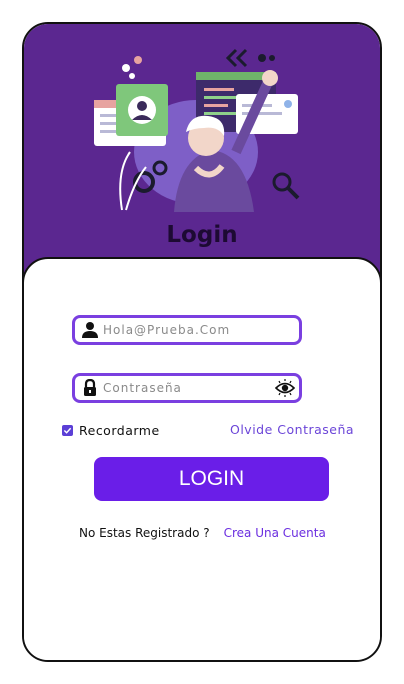 This screenshot has height=684, width=404. I want to click on show-password-eye-icon, so click(285, 388).